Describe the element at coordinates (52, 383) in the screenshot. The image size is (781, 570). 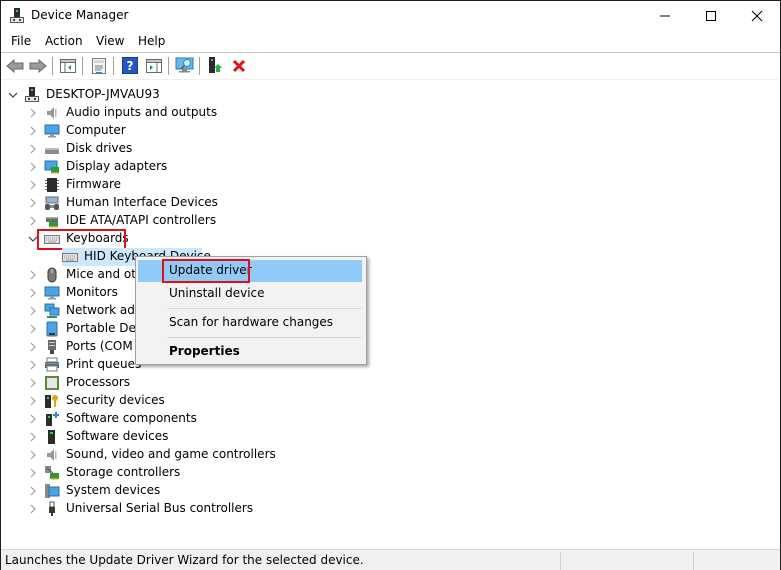
I see `processor-icon` at that location.